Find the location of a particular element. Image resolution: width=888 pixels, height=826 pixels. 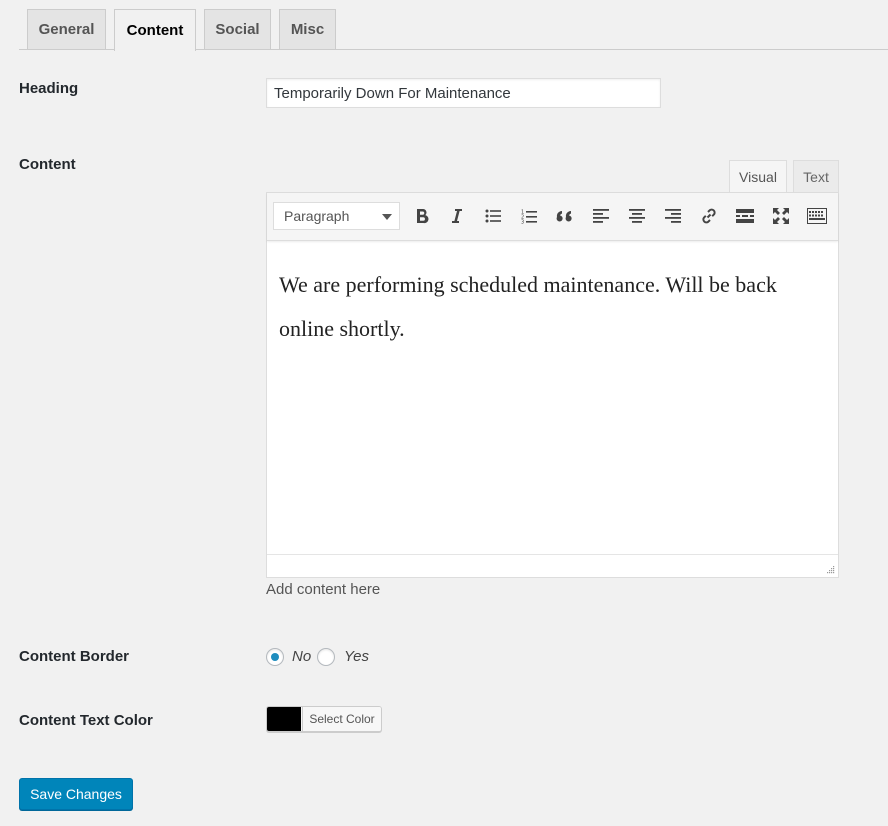

toolbar-toggle-icon is located at coordinates (817, 216).